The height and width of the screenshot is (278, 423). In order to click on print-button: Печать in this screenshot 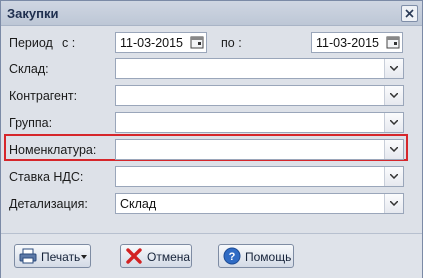, I will do `click(52, 256)`.